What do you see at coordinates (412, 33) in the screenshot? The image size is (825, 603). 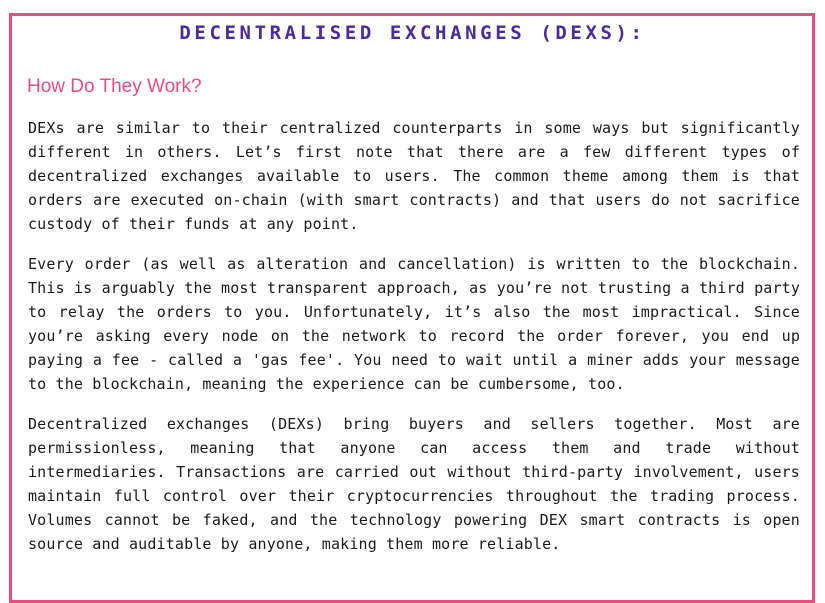 I see `page-title: DECENTRALISED EXCHANGES (DEXS):` at bounding box center [412, 33].